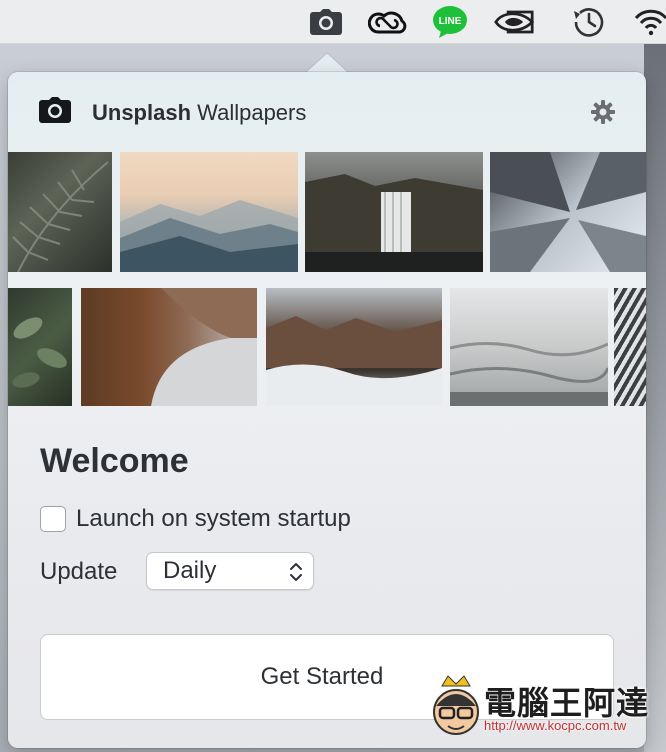 The width and height of the screenshot is (666, 752). I want to click on update-frequency-value: Daily, so click(190, 570).